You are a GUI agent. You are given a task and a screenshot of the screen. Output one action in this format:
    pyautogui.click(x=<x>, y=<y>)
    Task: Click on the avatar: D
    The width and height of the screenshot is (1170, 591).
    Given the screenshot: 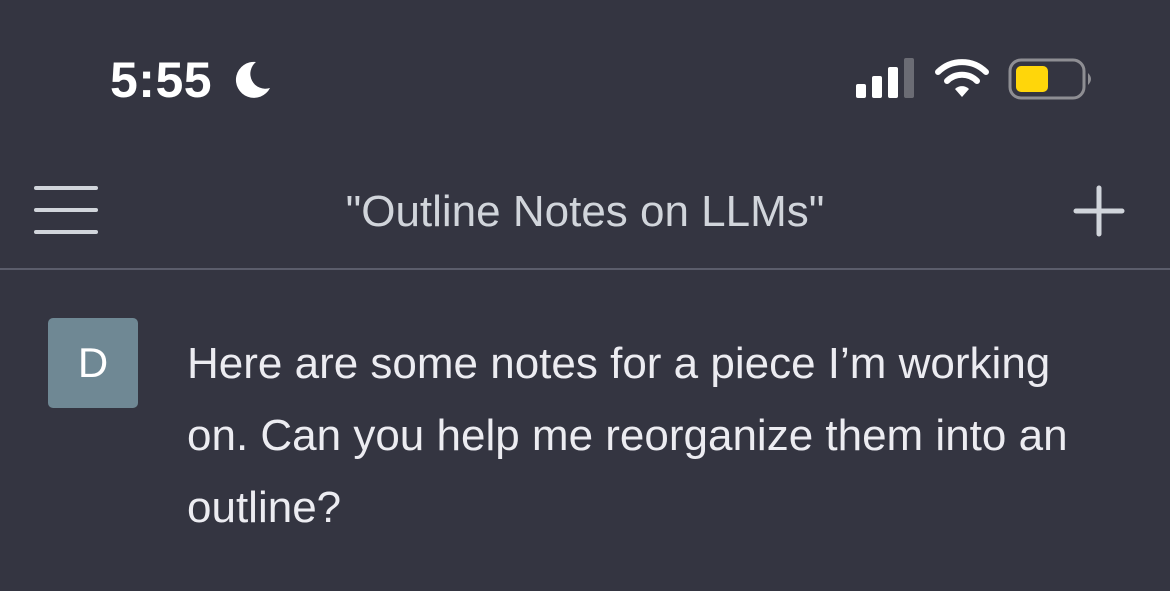 What is the action you would take?
    pyautogui.click(x=93, y=363)
    